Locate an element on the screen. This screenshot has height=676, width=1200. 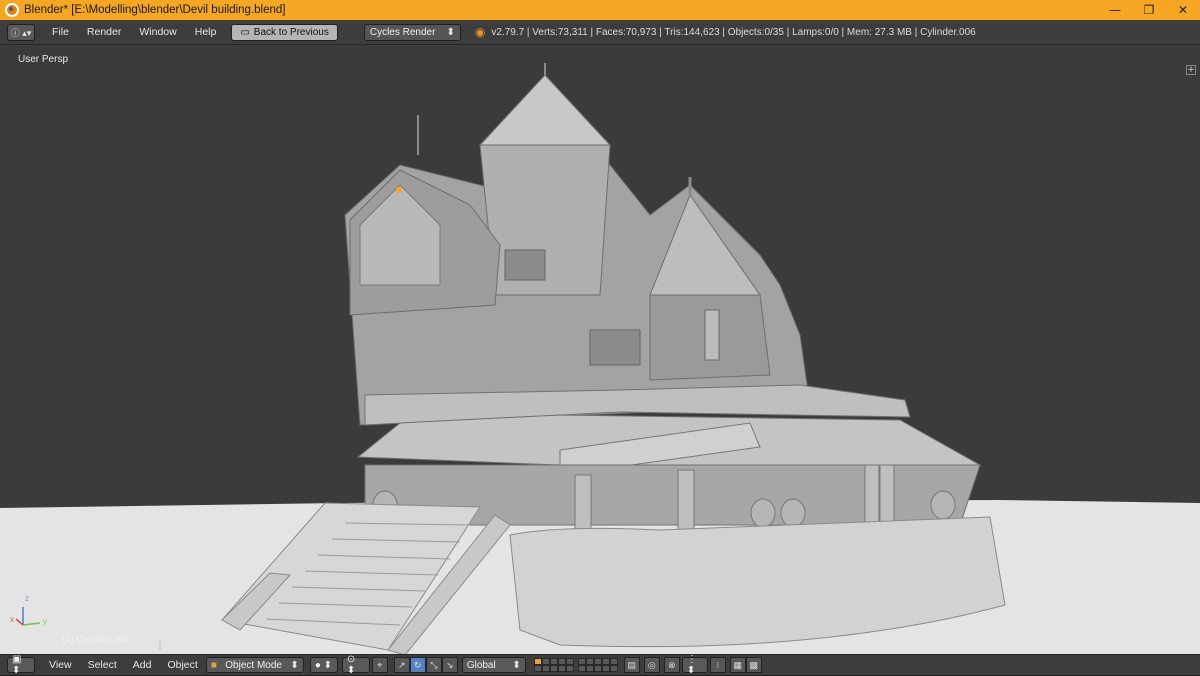
menu-render: Render is located at coordinates (104, 32).